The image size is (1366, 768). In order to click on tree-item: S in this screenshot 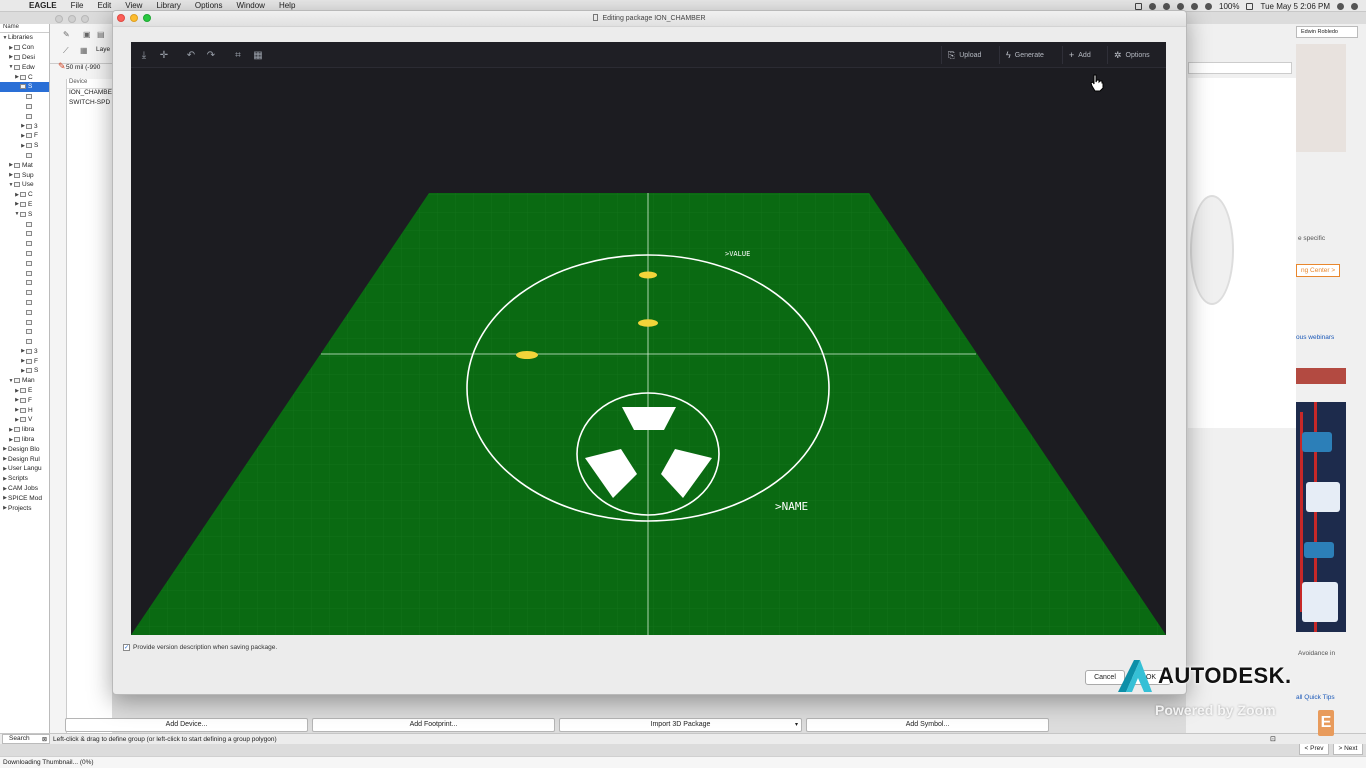, I will do `click(24, 86)`.